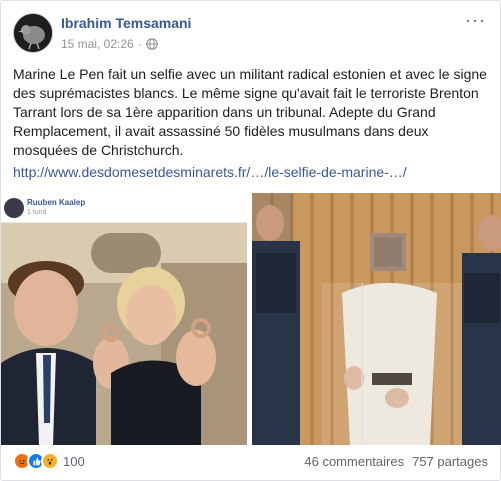 Image resolution: width=501 pixels, height=481 pixels. Describe the element at coordinates (475, 20) in the screenshot. I see `more-options-button: ···` at that location.